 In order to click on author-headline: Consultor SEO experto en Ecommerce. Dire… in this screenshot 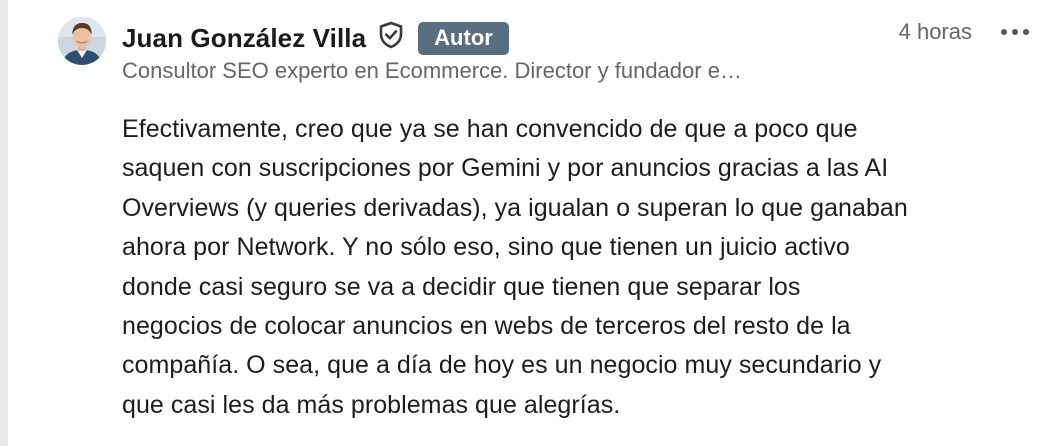, I will do `click(432, 70)`.